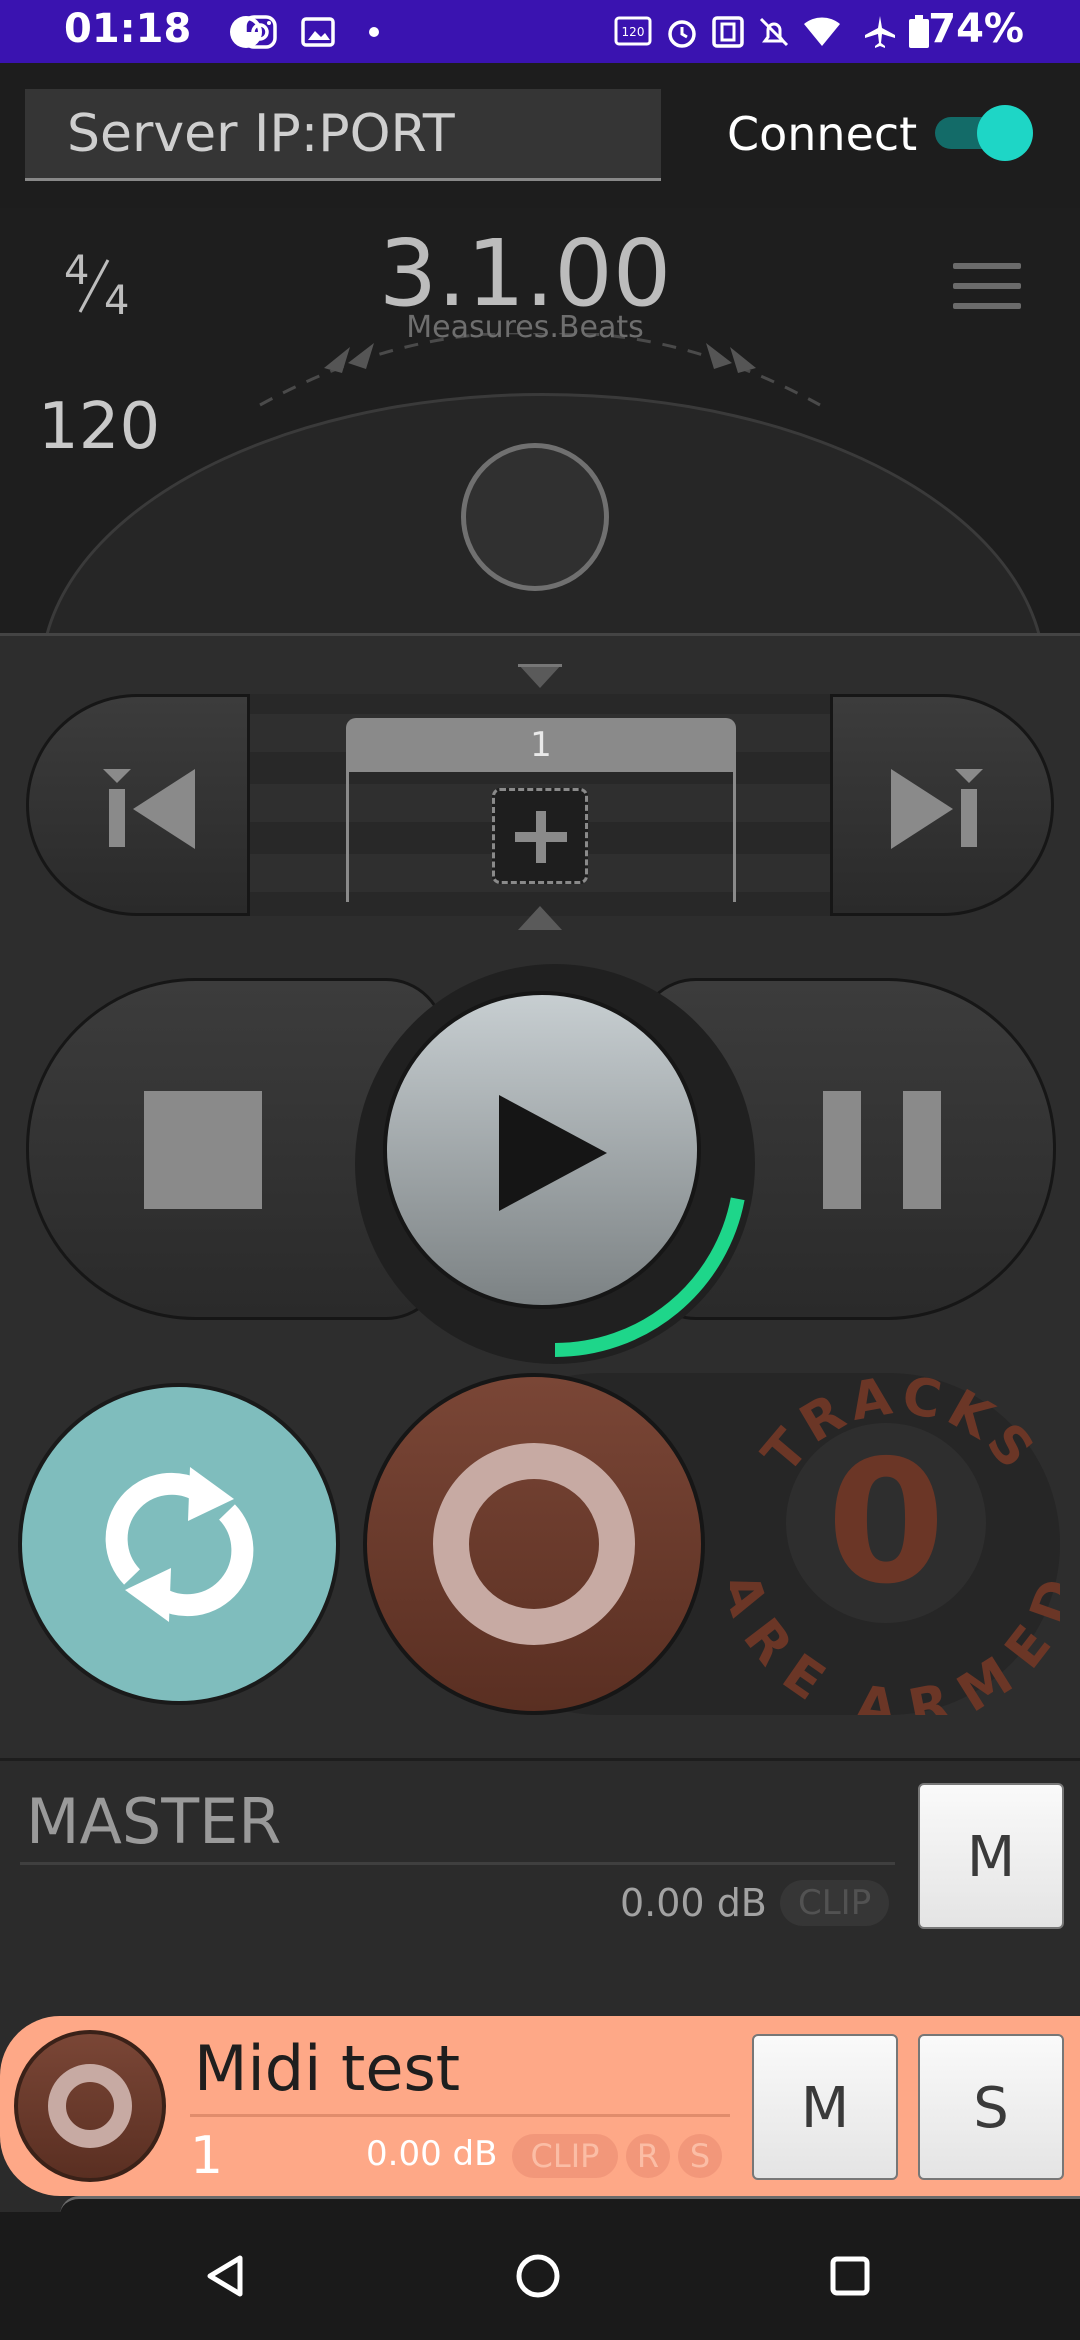 This screenshot has width=1080, height=2340. I want to click on menu-icon, so click(987, 287).